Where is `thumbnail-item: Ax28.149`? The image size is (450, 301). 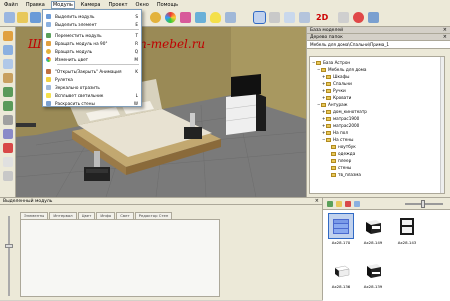
thumbnail-item: Ax28.149 is located at coordinates (373, 230).